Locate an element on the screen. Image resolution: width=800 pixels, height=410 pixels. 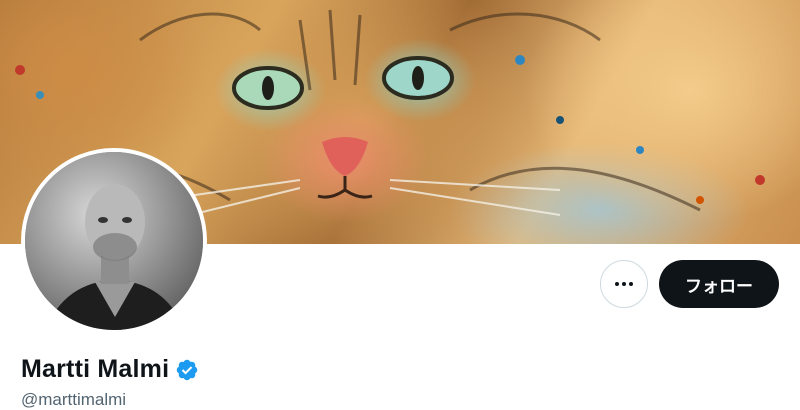
profile-photo is located at coordinates (114, 241).